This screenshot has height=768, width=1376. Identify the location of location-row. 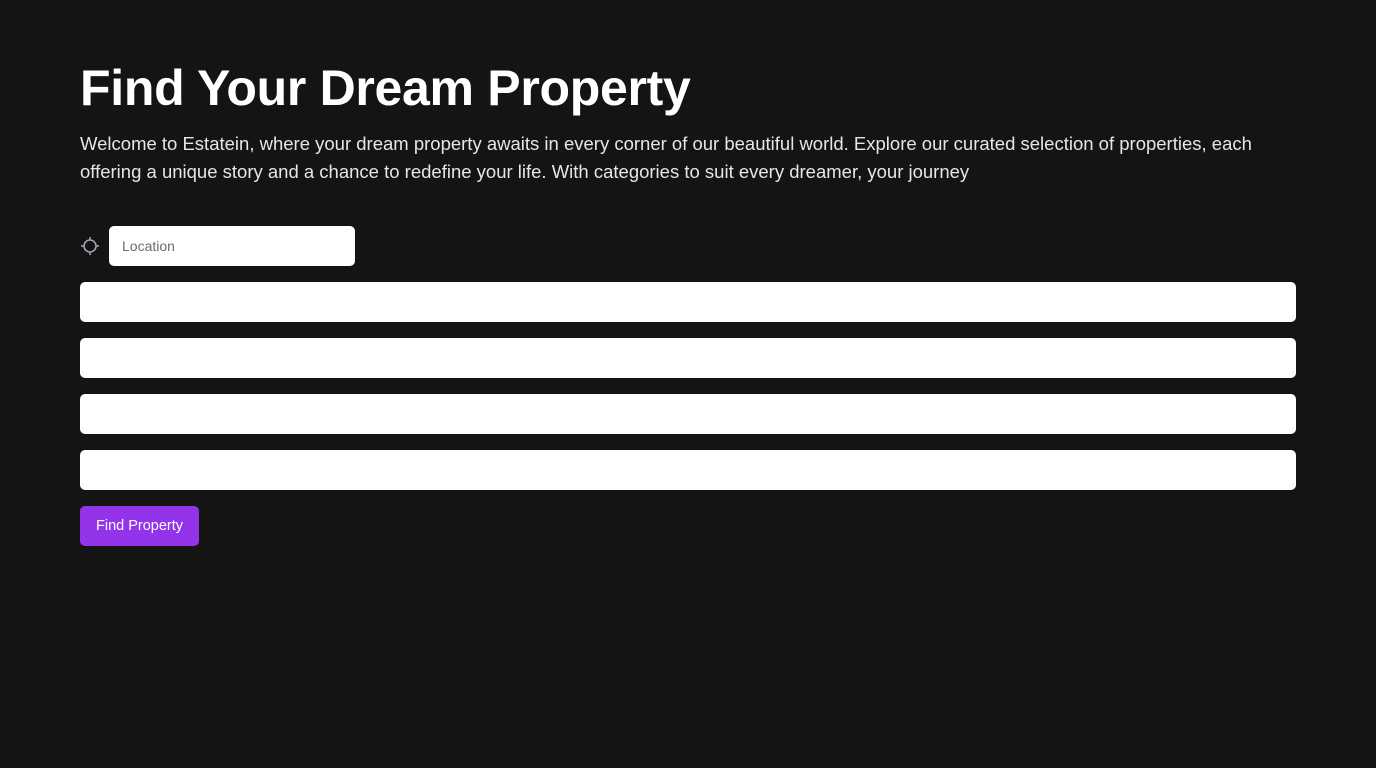
(688, 246).